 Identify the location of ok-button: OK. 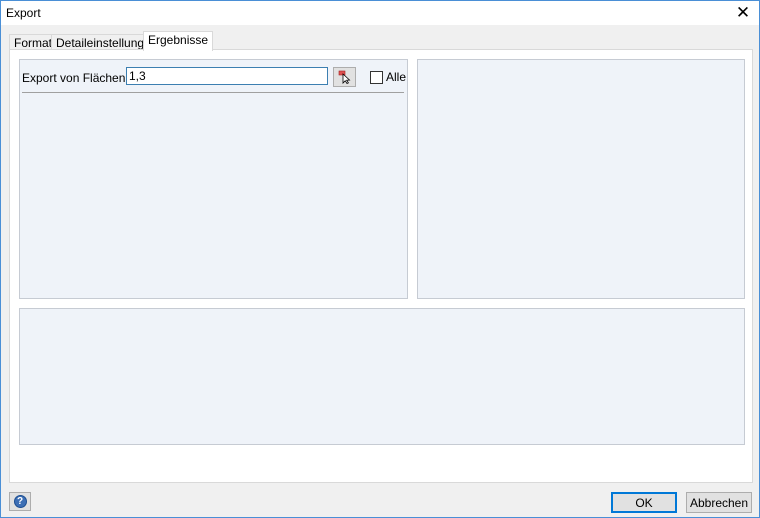
(644, 502).